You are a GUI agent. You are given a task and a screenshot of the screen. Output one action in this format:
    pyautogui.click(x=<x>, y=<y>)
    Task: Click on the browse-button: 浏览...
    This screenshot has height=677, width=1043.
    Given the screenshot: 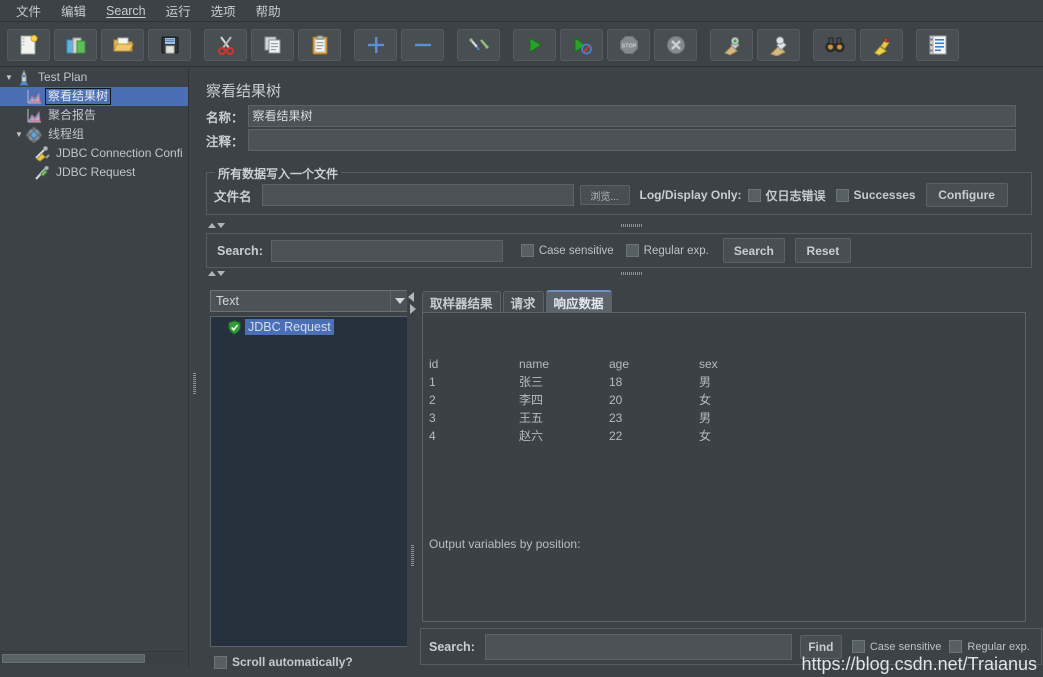 What is the action you would take?
    pyautogui.click(x=604, y=195)
    